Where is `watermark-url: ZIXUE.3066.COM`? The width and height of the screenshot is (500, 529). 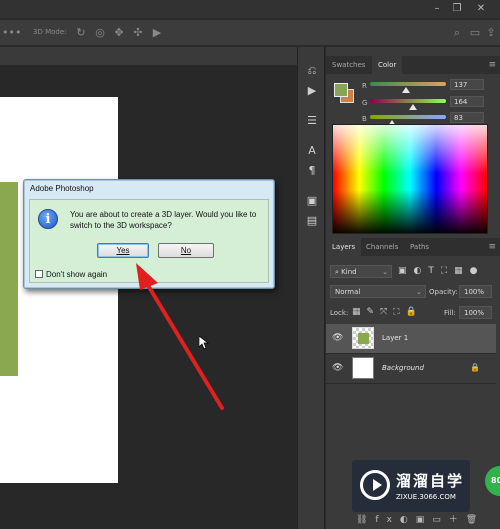
watermark-url: ZIXUE.3066.COM is located at coordinates (426, 497).